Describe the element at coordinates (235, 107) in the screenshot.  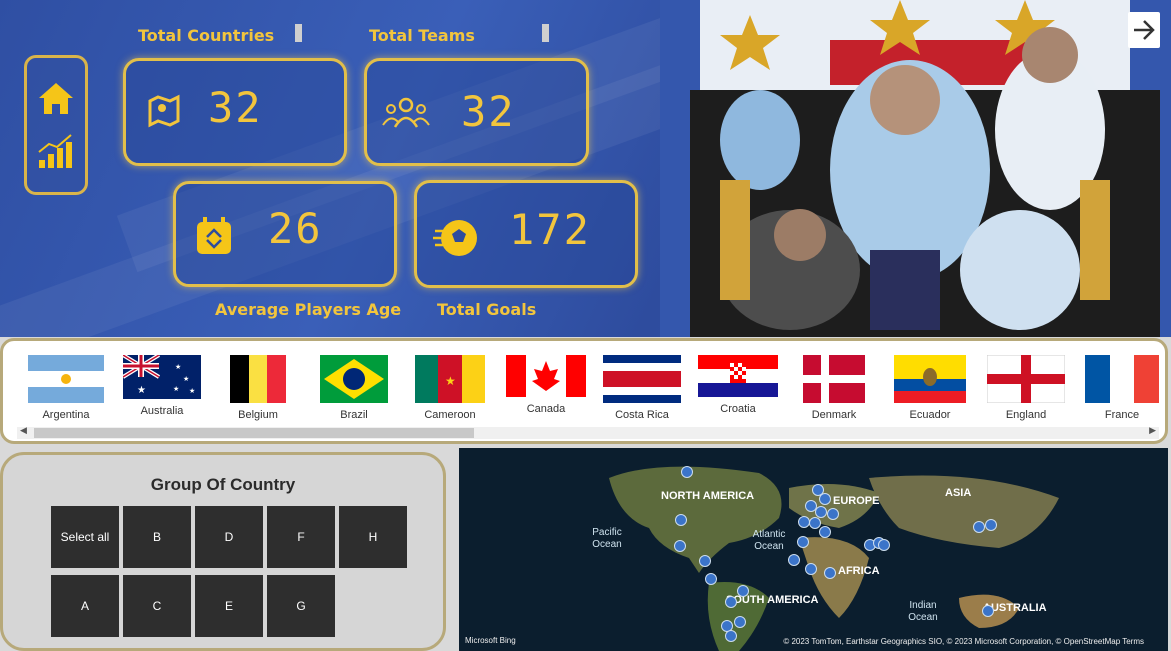
I see `total-countries-value: 32` at that location.